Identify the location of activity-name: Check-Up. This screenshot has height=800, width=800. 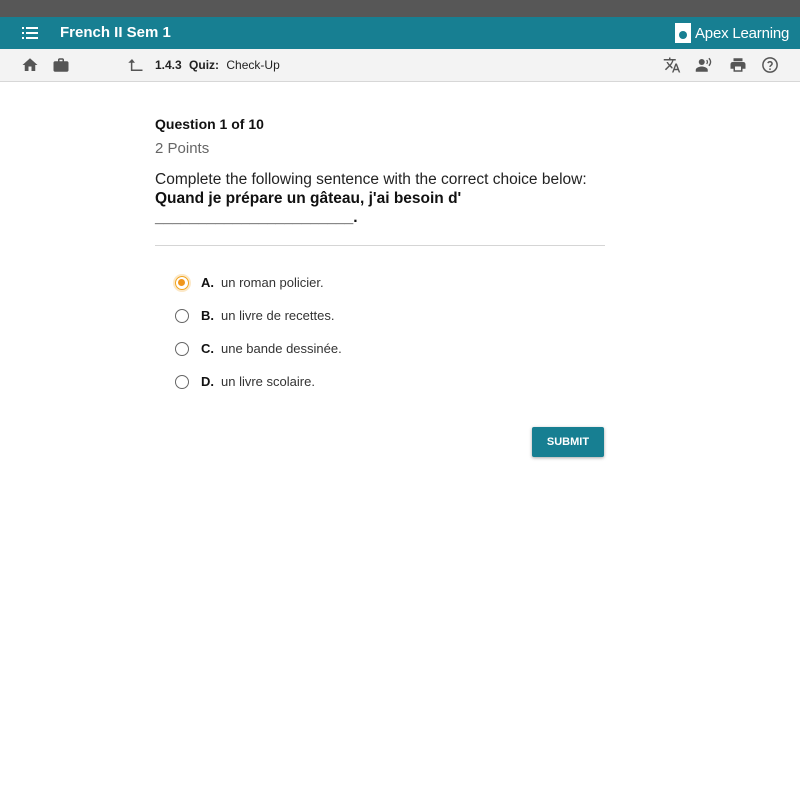
(253, 65).